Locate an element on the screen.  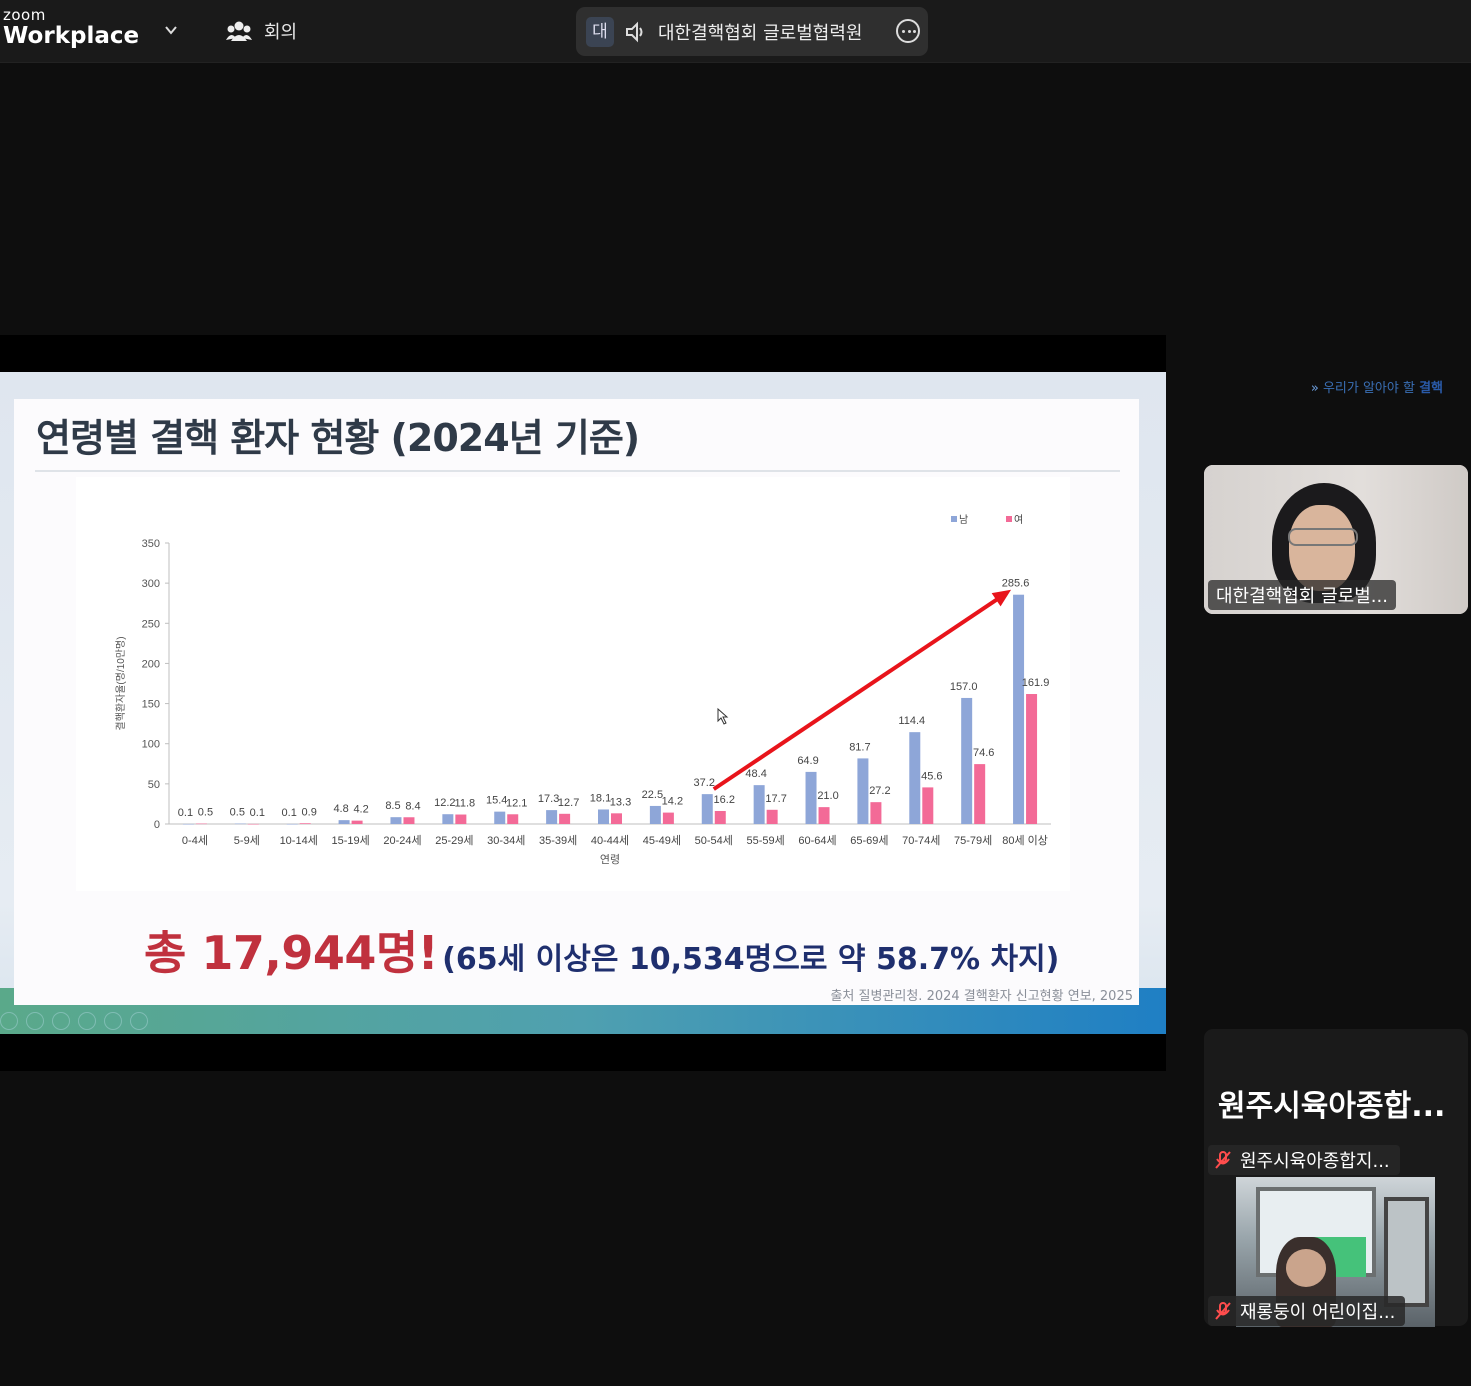
x-tick-label: 35-39세 is located at coordinates (558, 840).